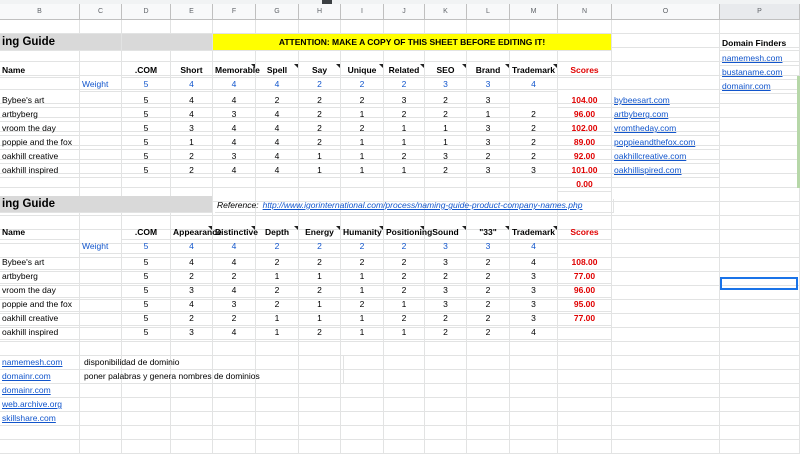 This screenshot has height=454, width=800. I want to click on header2-33: "33", so click(488, 233).